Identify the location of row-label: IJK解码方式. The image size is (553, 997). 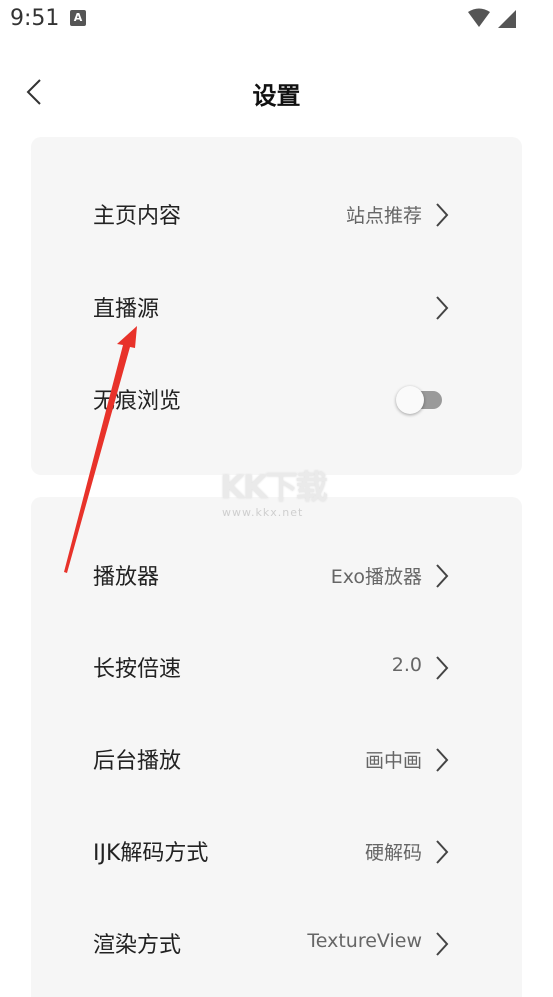
(151, 853).